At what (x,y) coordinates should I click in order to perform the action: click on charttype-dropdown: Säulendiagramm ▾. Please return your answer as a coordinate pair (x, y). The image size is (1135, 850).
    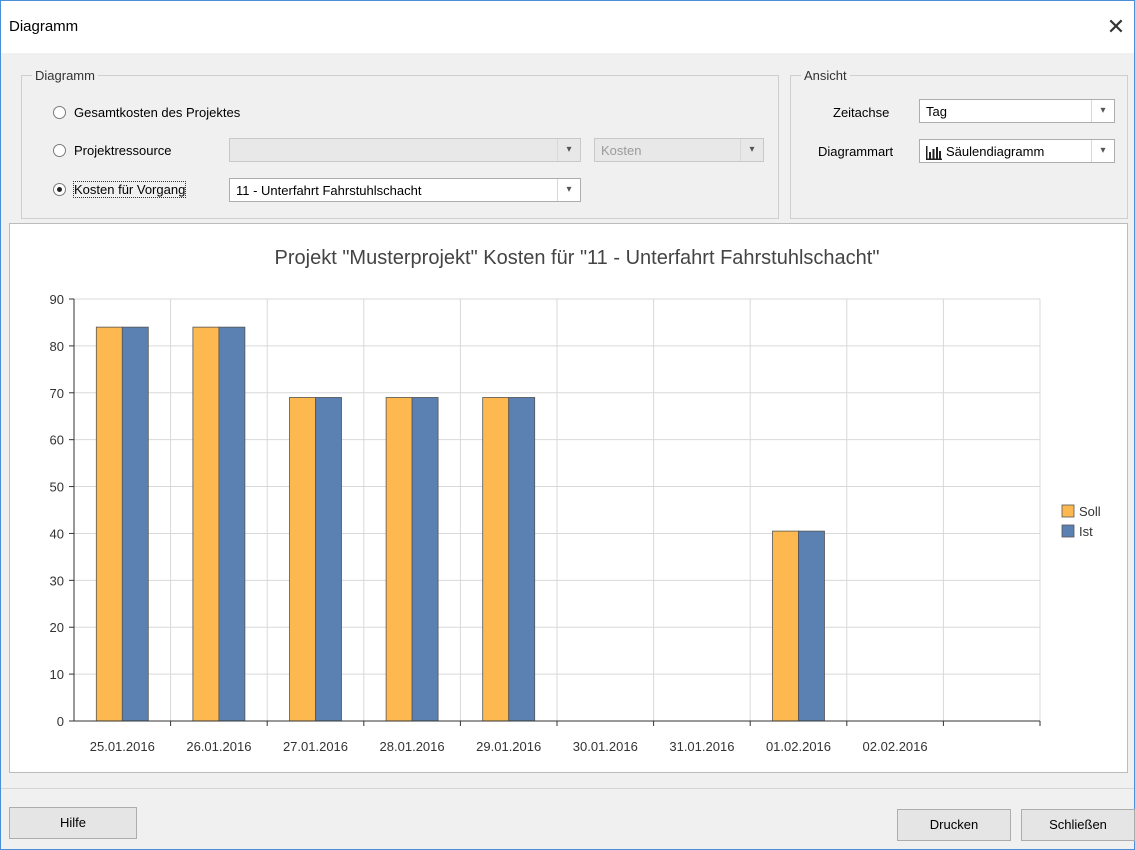
    Looking at the image, I should click on (1017, 151).